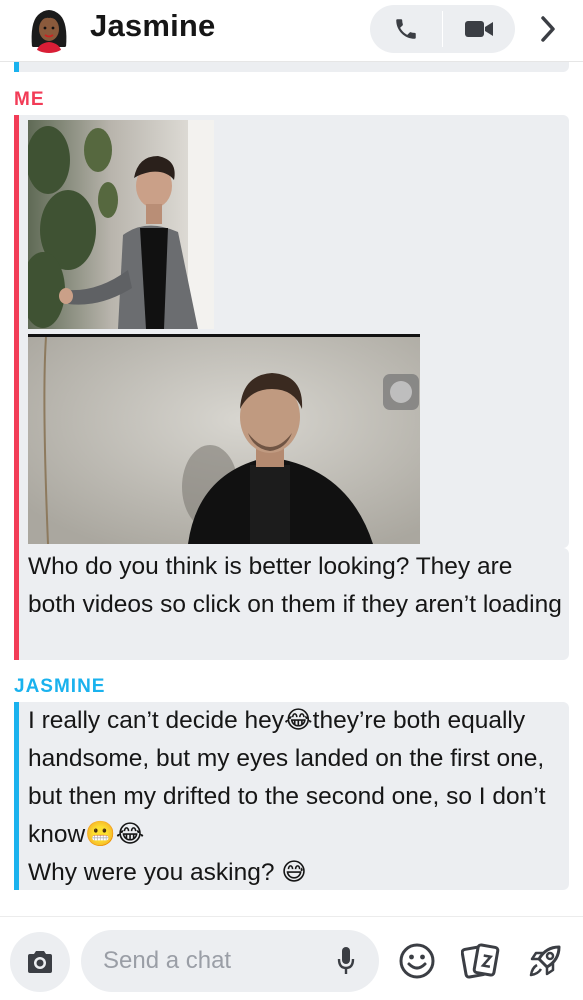 Image resolution: width=583 pixels, height=1000 pixels. I want to click on sender-label-me: ME, so click(29, 99).